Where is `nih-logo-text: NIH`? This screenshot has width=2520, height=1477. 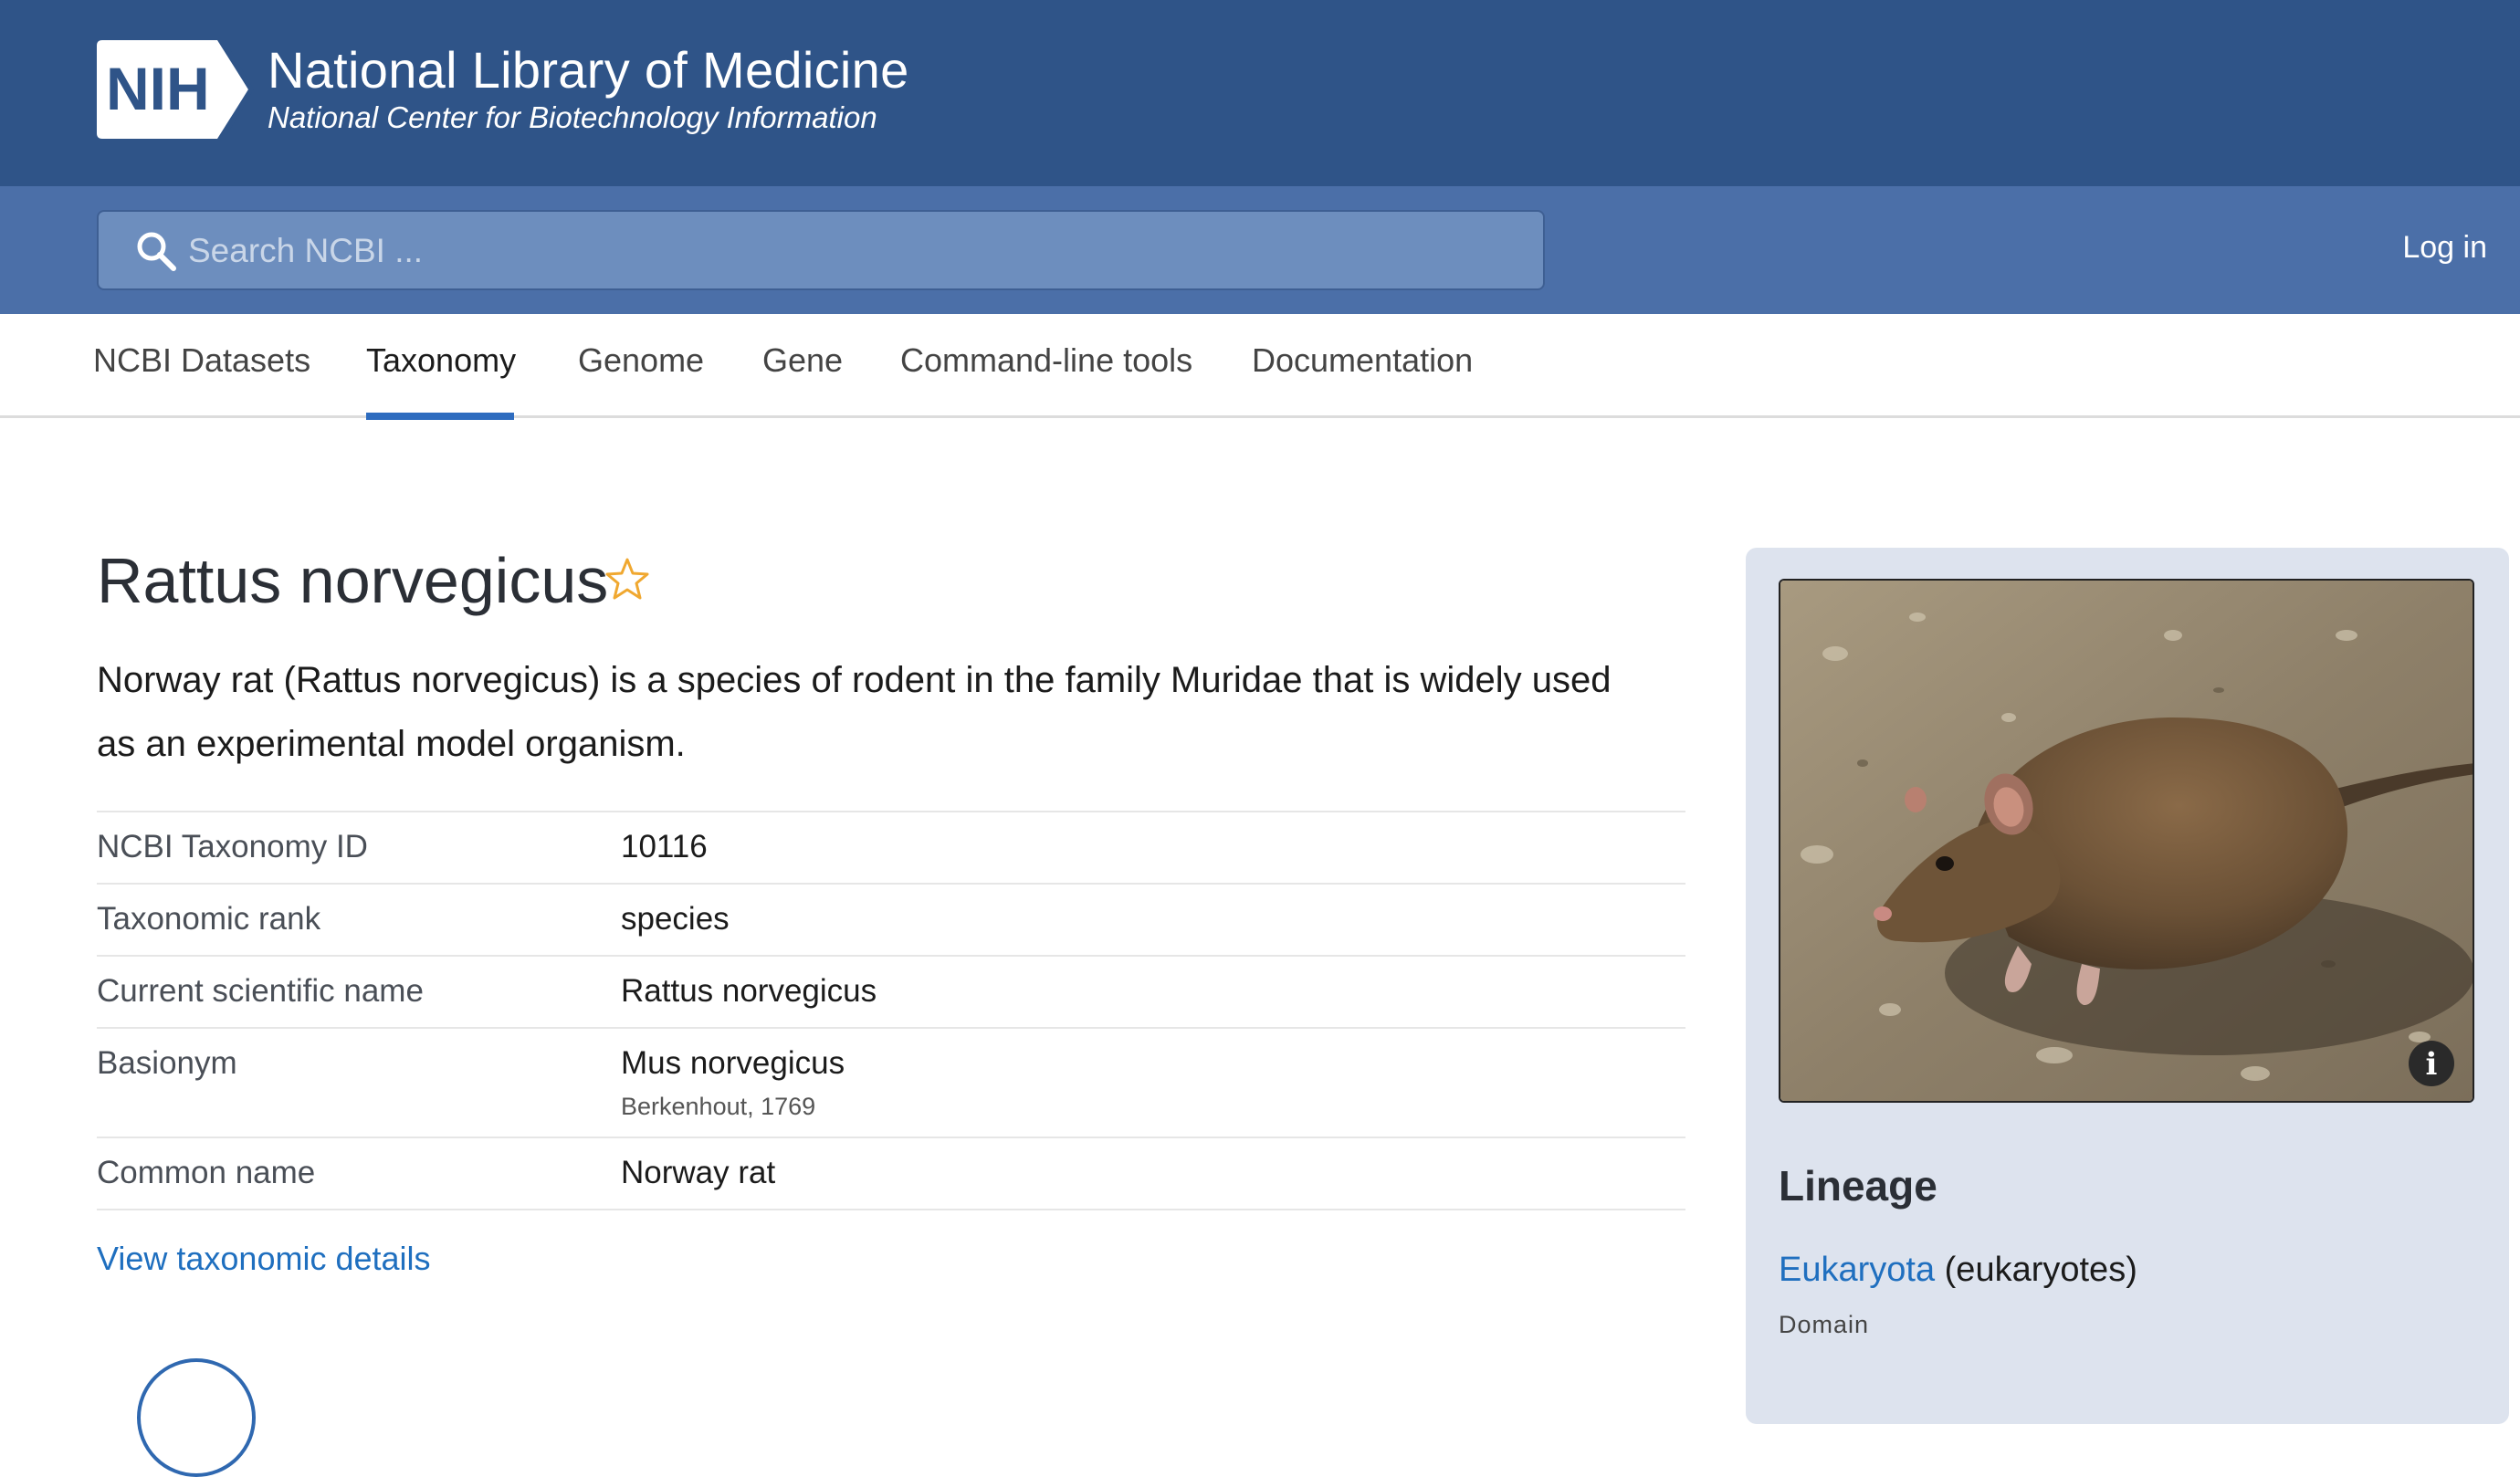 nih-logo-text: NIH is located at coordinates (158, 88).